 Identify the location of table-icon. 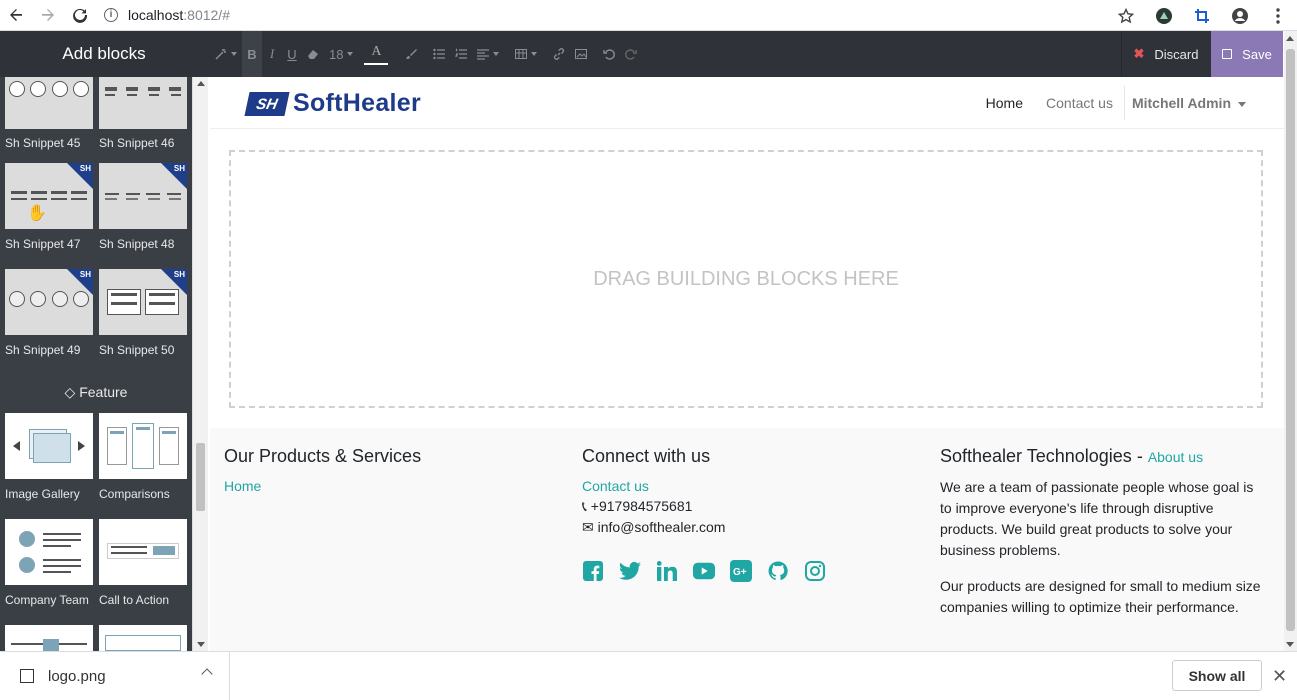
(521, 54).